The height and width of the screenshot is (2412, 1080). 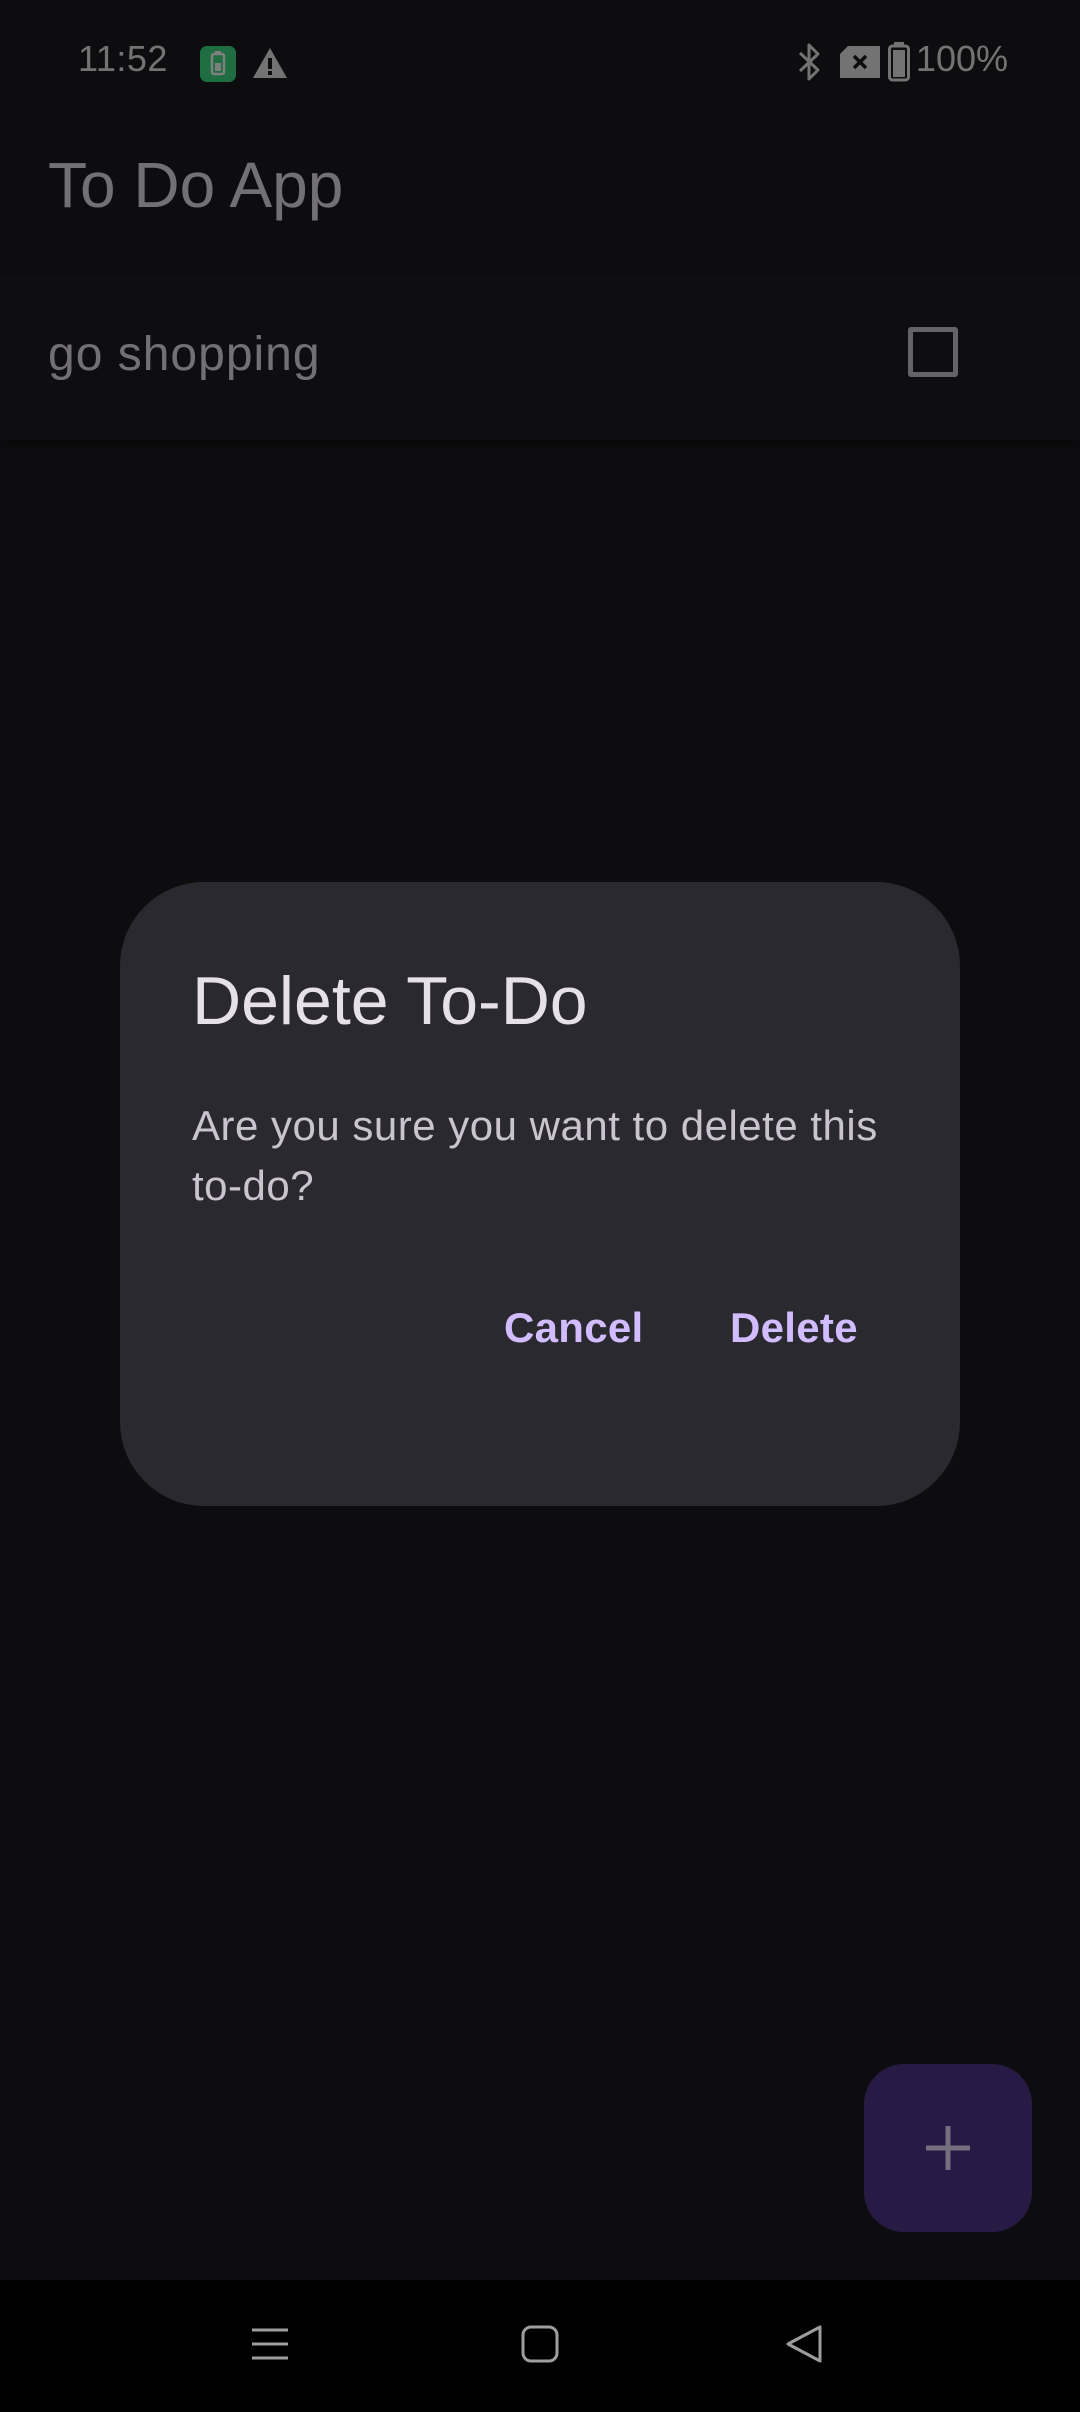 What do you see at coordinates (794, 1328) in the screenshot?
I see `delete-button: Delete` at bounding box center [794, 1328].